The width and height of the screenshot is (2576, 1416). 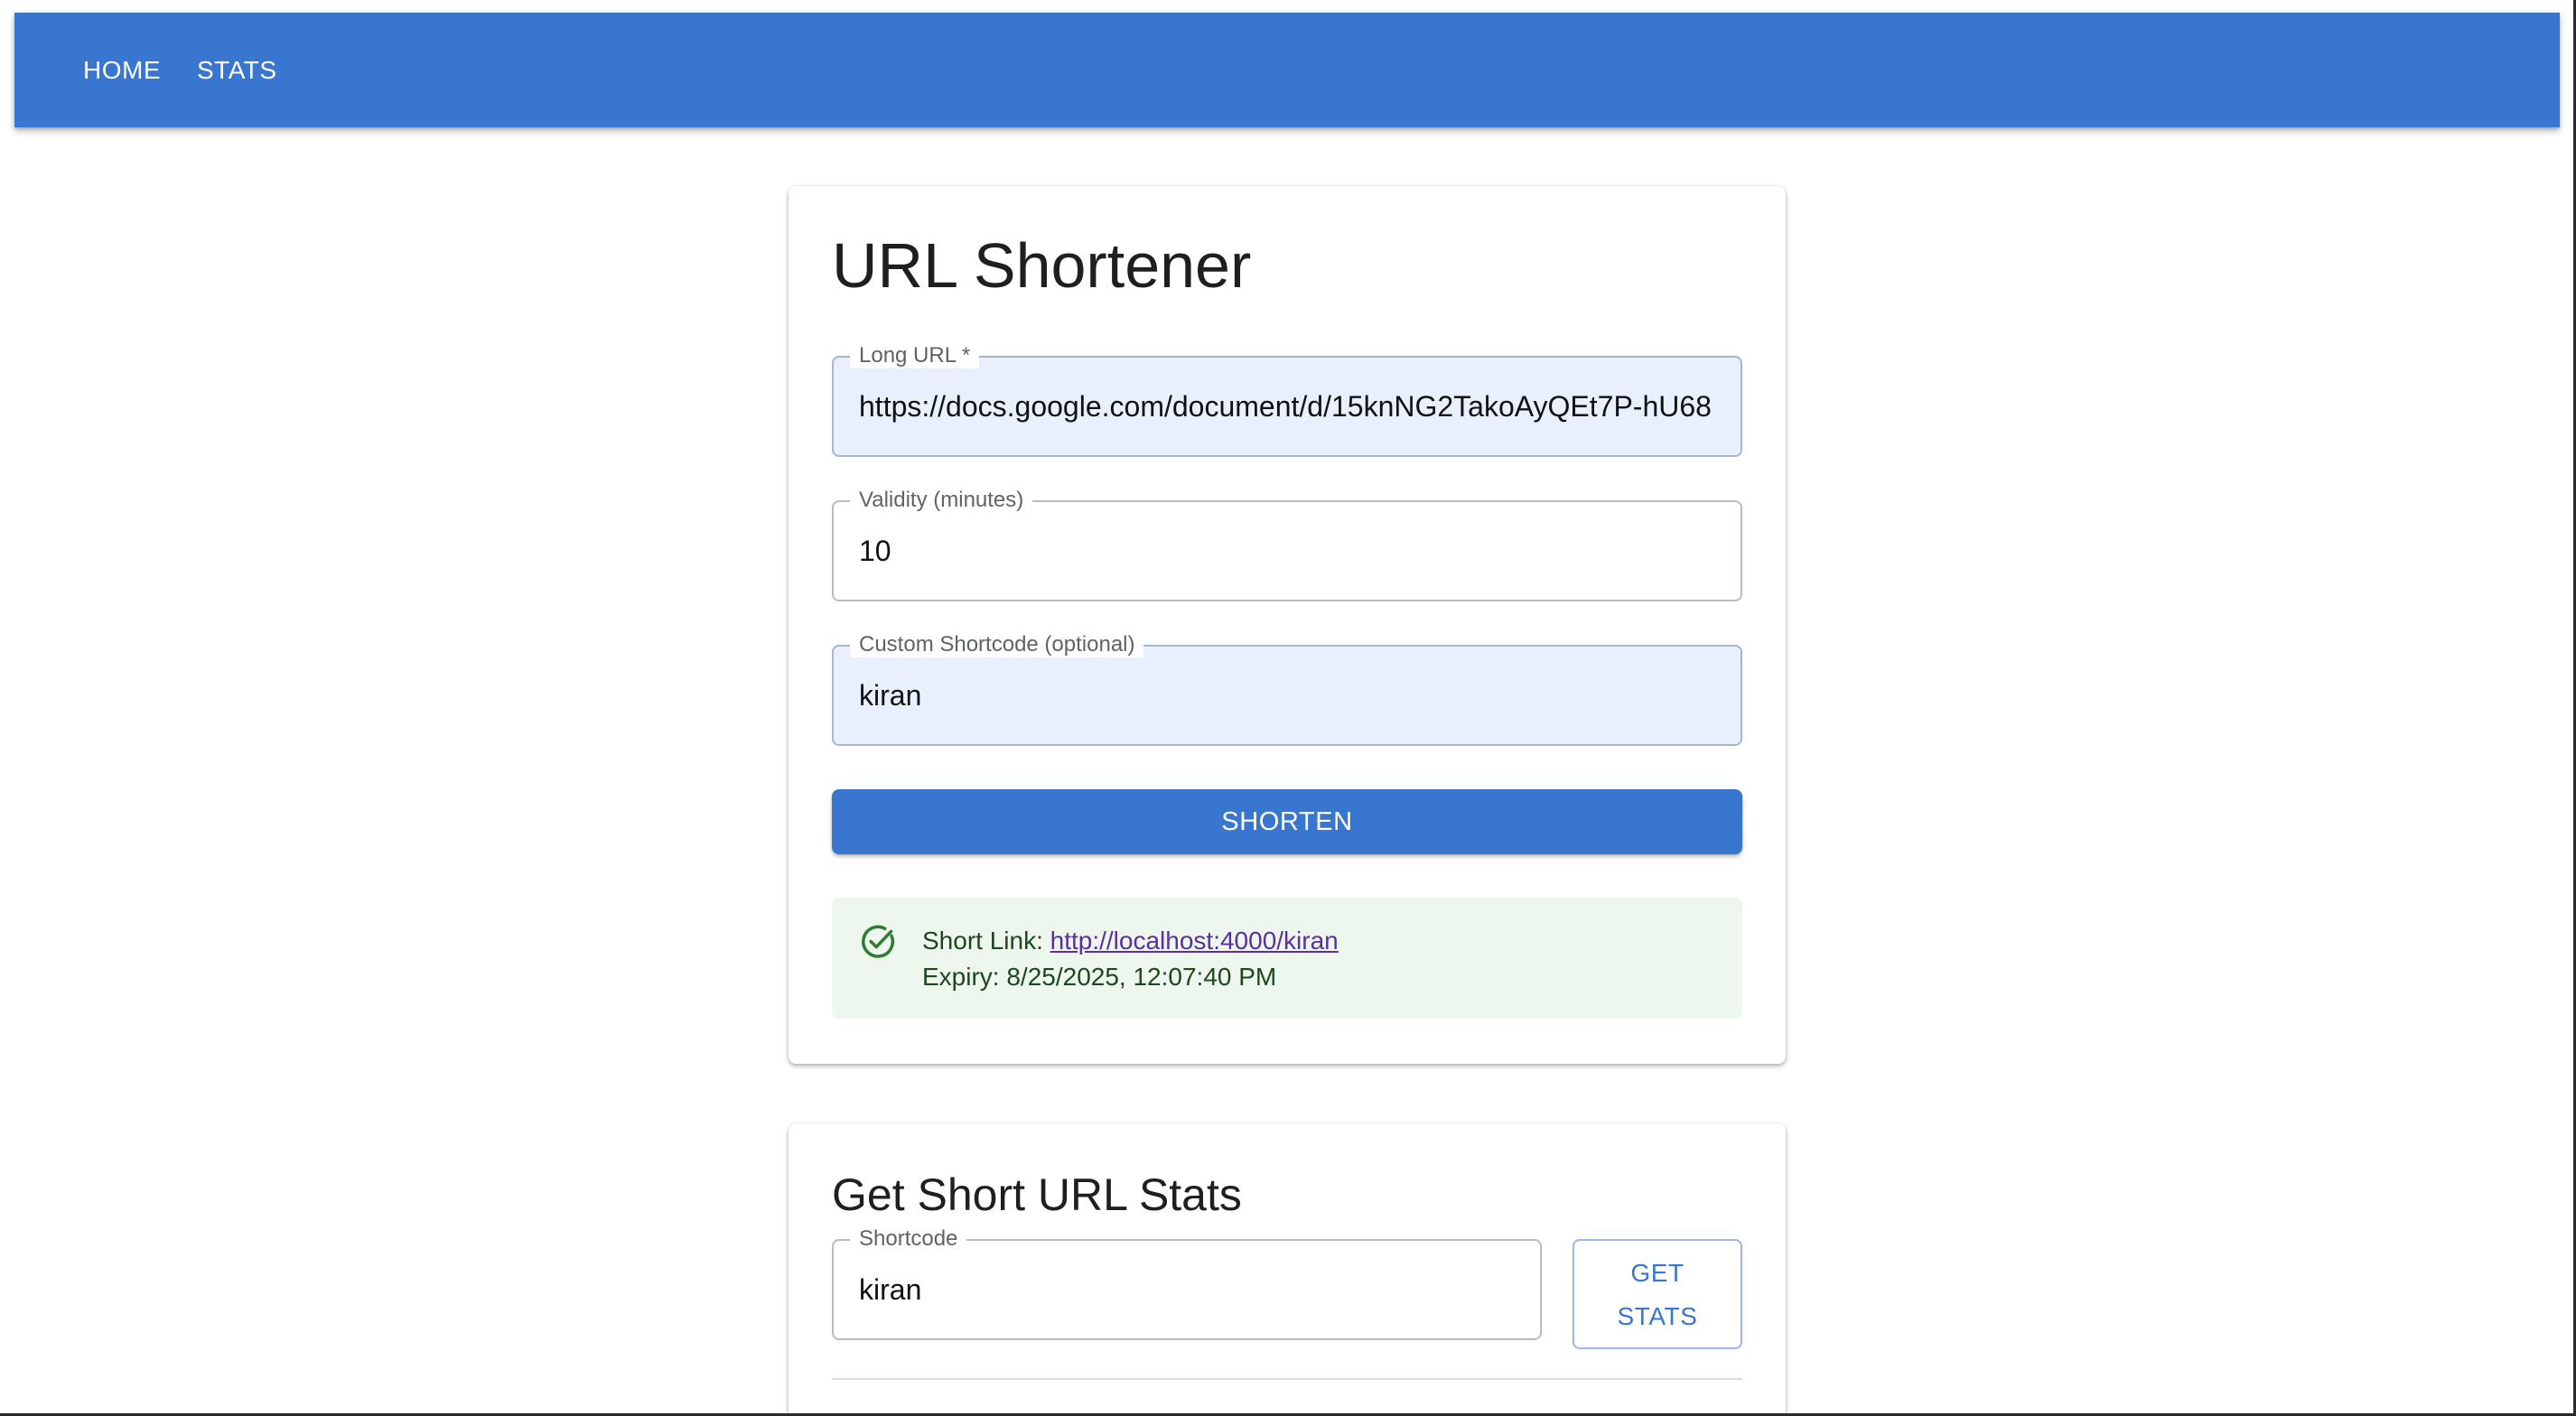 I want to click on expiry-label: Expiry:, so click(x=961, y=977).